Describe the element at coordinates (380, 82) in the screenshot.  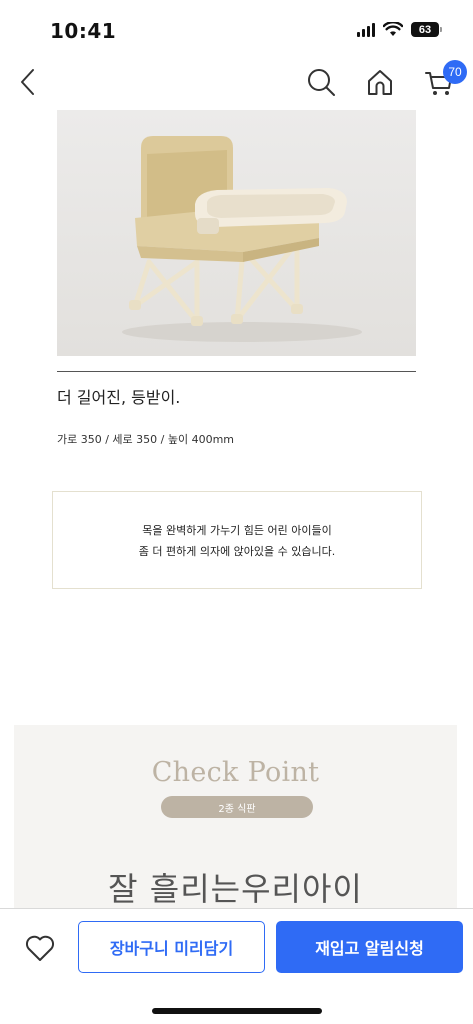
I see `home-icon` at that location.